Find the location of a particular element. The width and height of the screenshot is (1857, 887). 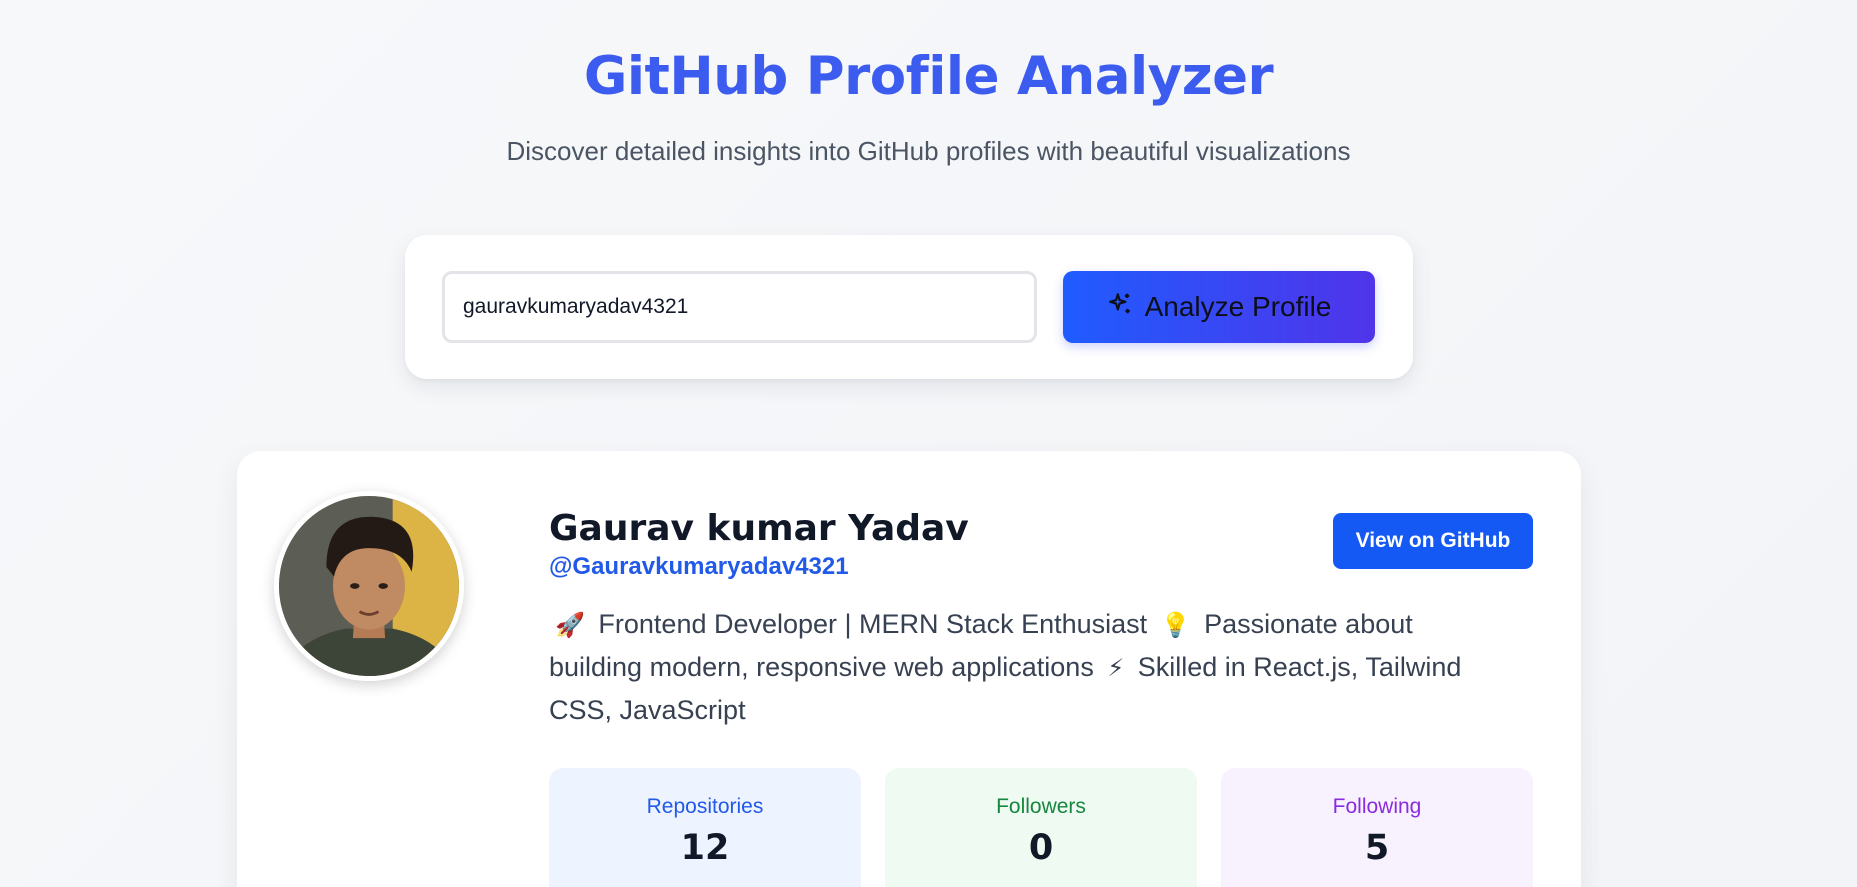

repositories-label: Repositories is located at coordinates (705, 806).